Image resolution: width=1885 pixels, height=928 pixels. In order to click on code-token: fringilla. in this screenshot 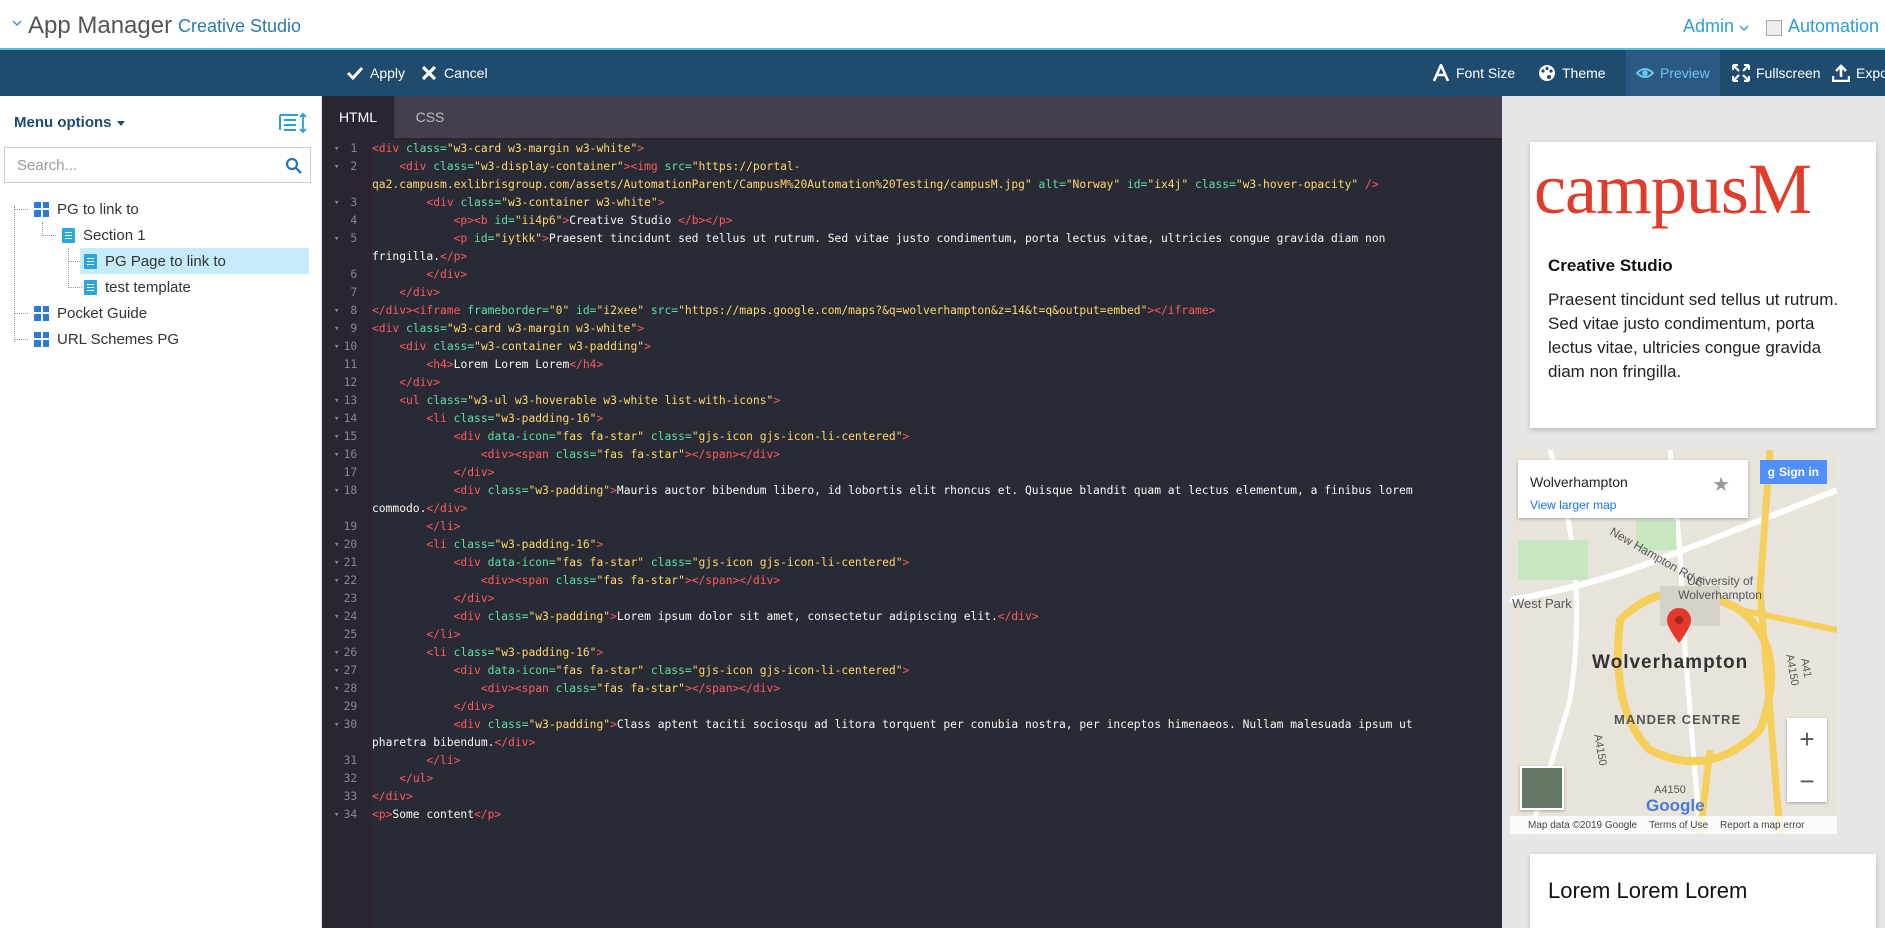, I will do `click(406, 256)`.